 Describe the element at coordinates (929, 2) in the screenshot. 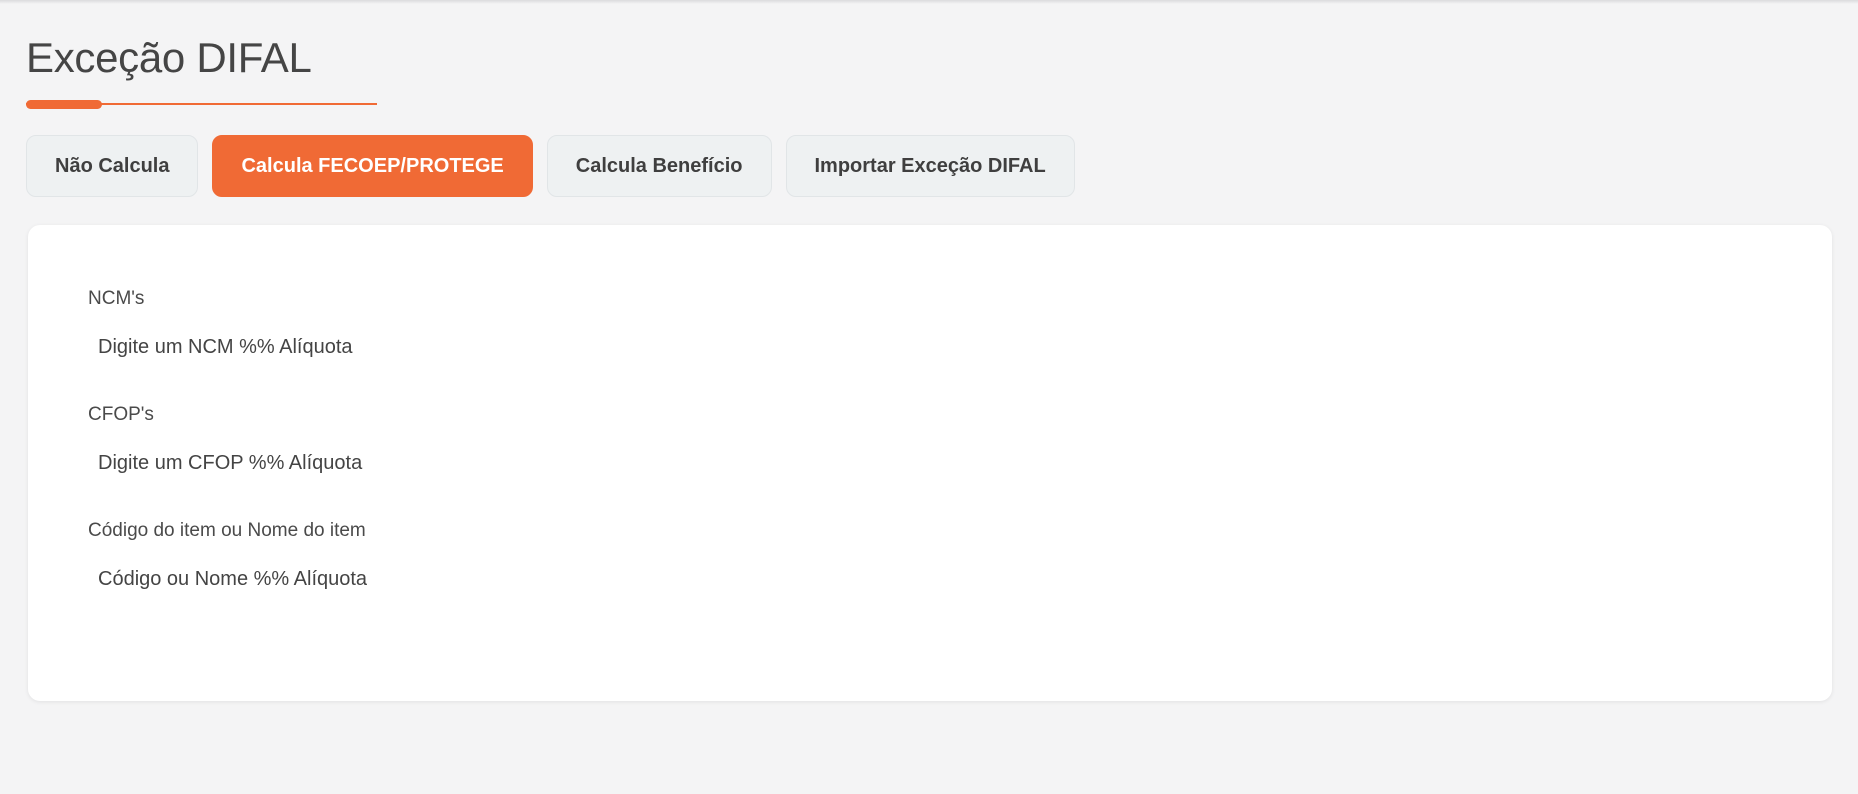

I see `top-bar-shadow` at that location.